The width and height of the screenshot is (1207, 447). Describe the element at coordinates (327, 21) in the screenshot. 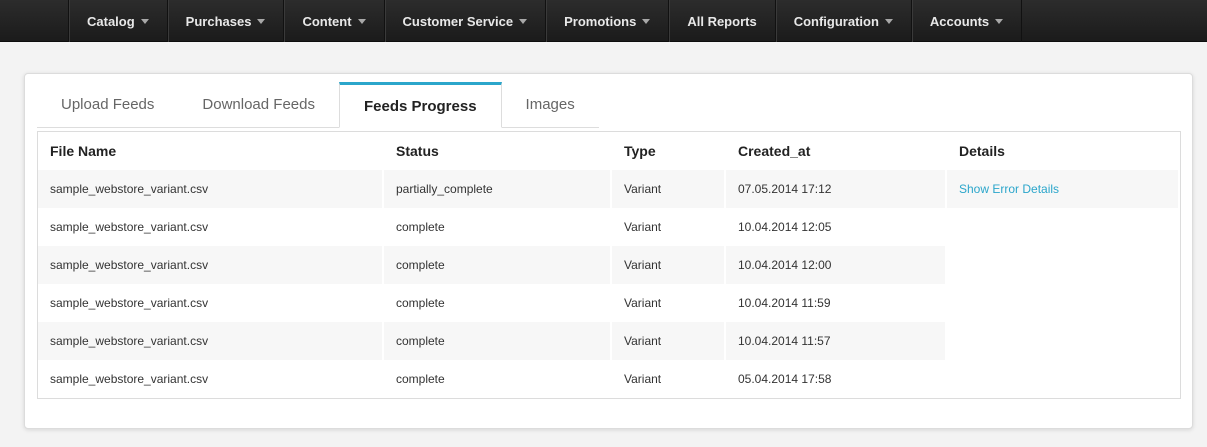

I see `nav-item-label: Content` at that location.